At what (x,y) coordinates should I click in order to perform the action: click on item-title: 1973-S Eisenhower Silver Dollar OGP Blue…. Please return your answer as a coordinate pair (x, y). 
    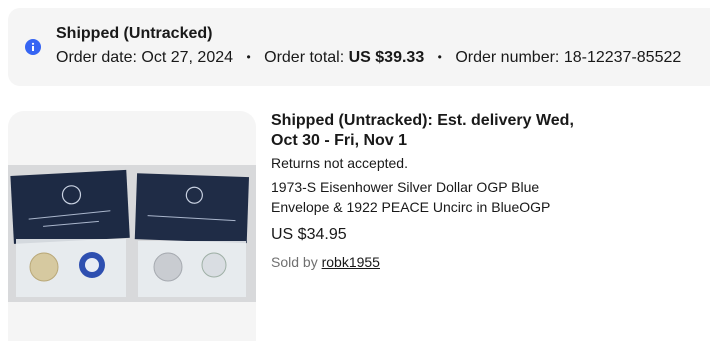
    Looking at the image, I should click on (421, 197).